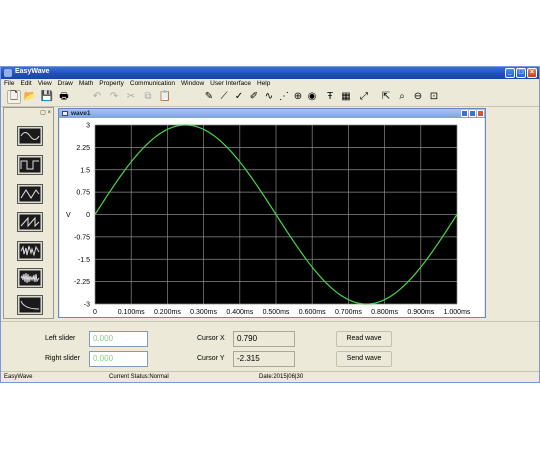 The width and height of the screenshot is (540, 450). Describe the element at coordinates (131, 312) in the screenshot. I see `x-tick-label: 0.100ms` at that location.